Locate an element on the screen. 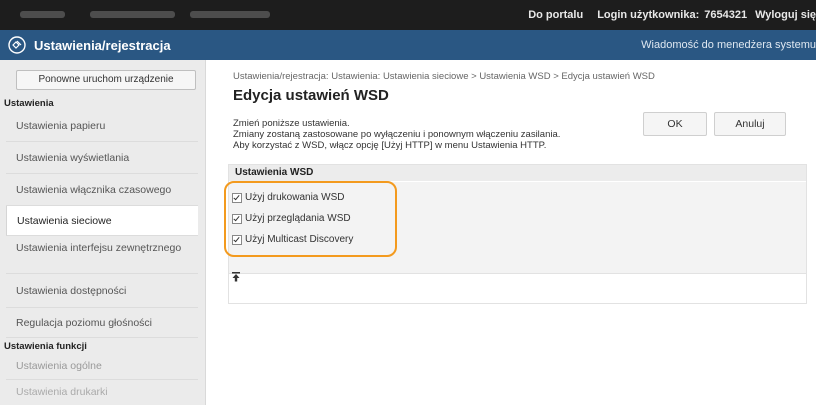 The height and width of the screenshot is (405, 816). back-to-top-icon is located at coordinates (236, 277).